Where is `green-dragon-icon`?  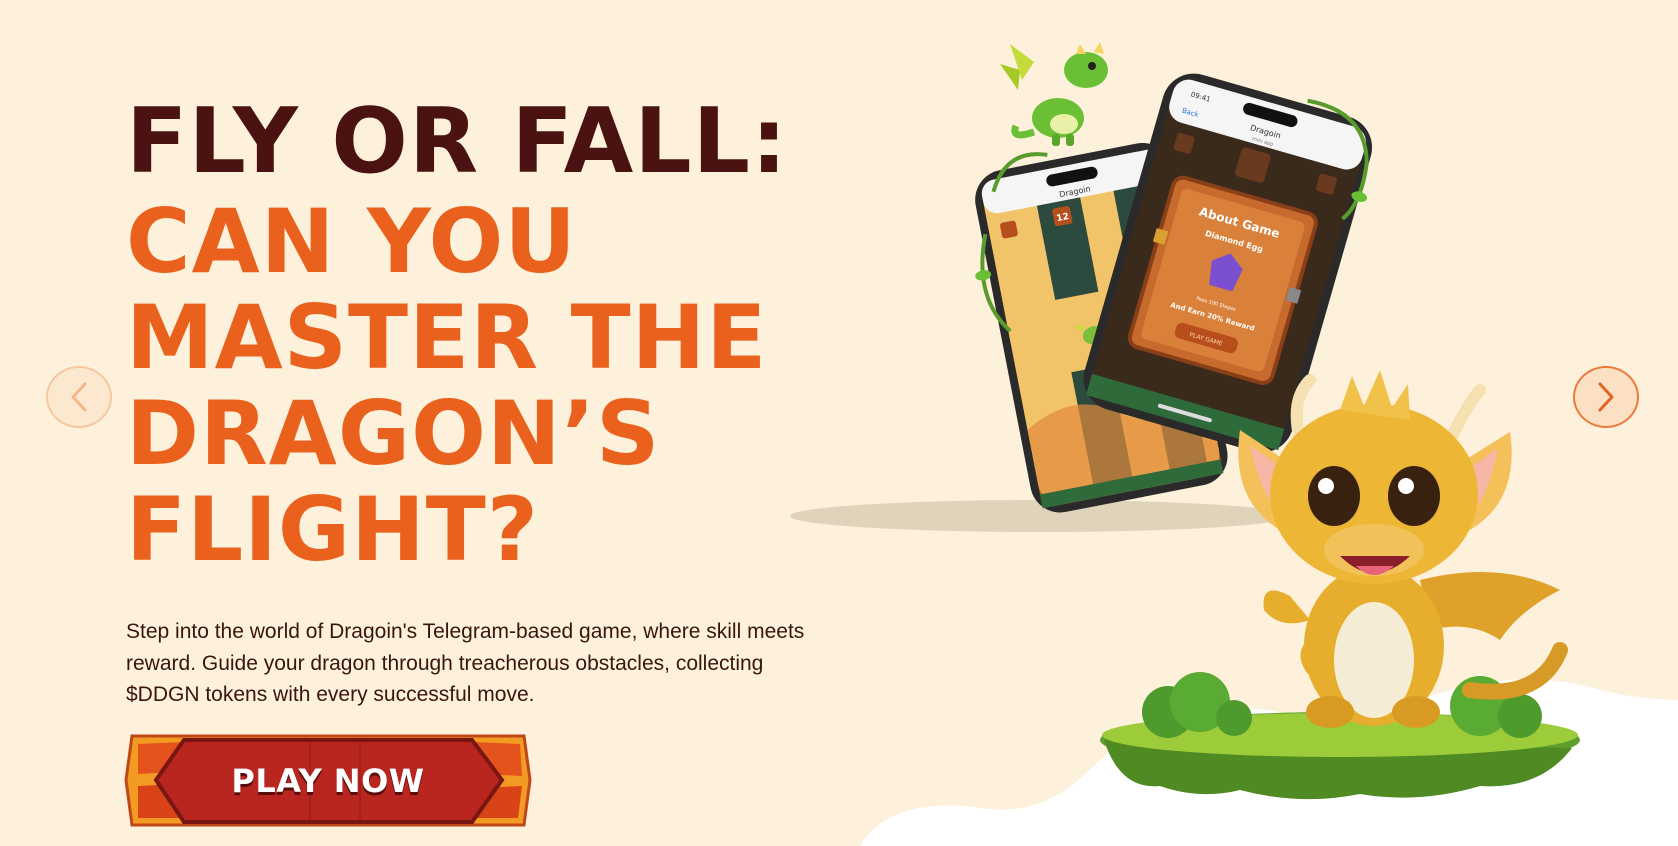 green-dragon-icon is located at coordinates (1054, 94).